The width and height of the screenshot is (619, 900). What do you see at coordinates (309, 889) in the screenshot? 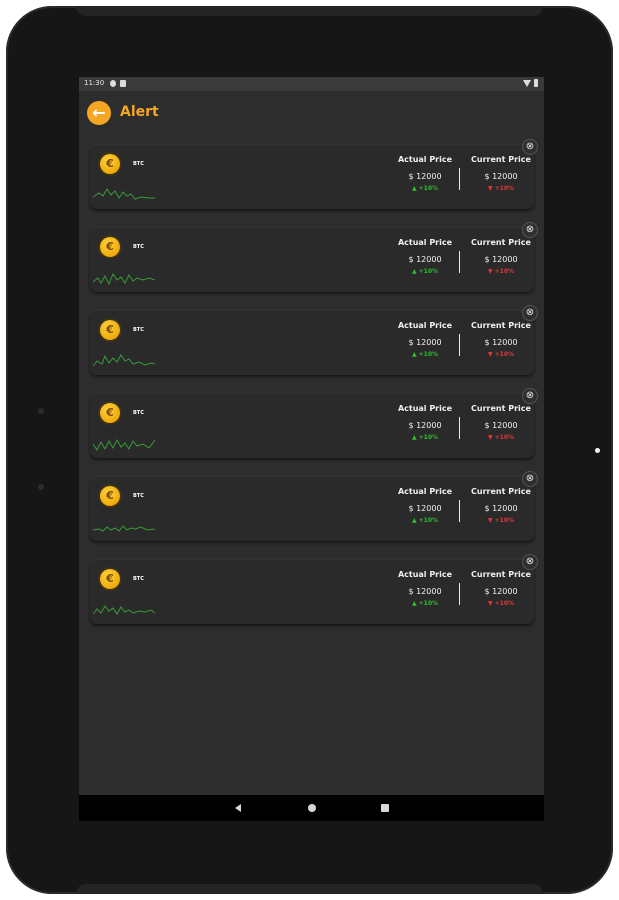
I see `tablet-bottom-edge` at bounding box center [309, 889].